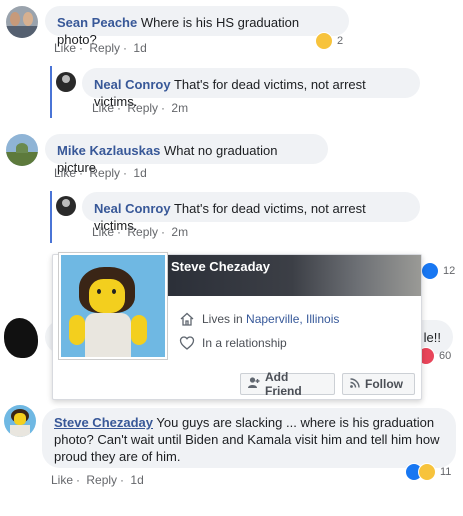 The image size is (463, 516). I want to click on add-friend-button: Add Friend, so click(287, 384).